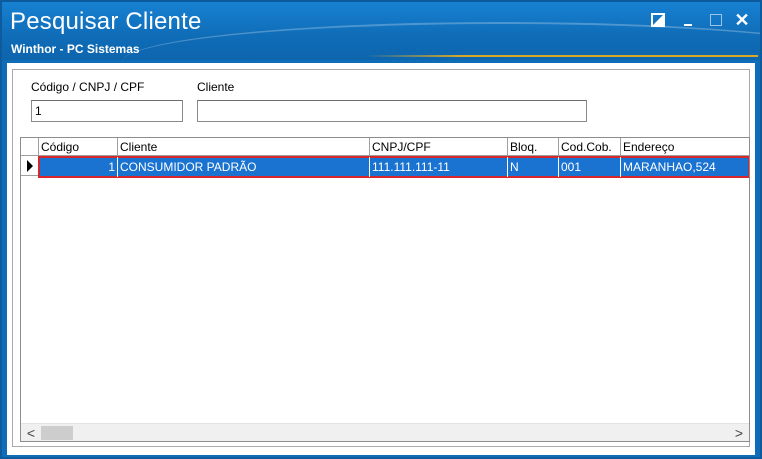  I want to click on row-indicator, so click(30, 166).